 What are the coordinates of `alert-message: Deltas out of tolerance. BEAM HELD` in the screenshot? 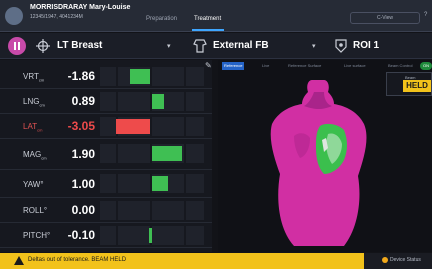 It's located at (77, 260).